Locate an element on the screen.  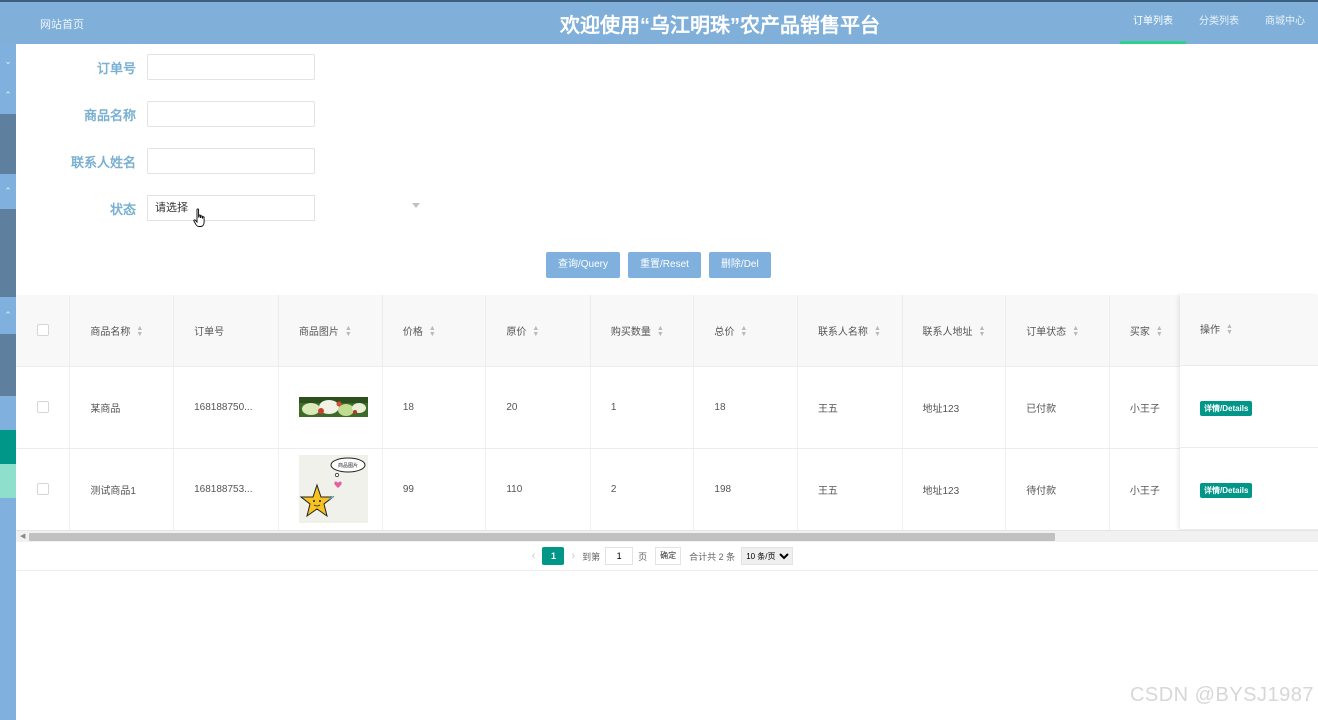
divider is located at coordinates (667, 570).